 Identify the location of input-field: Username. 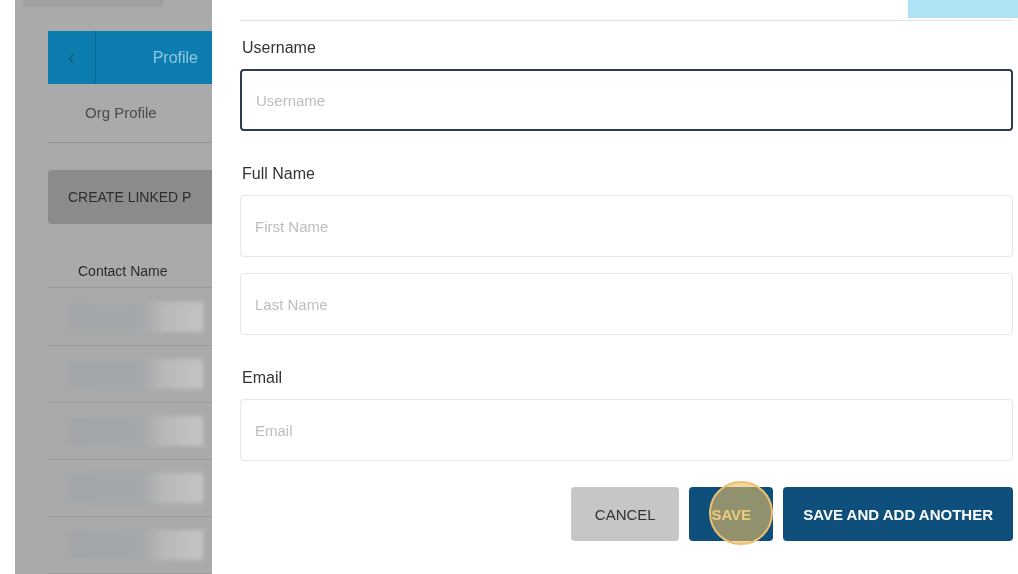
(626, 100).